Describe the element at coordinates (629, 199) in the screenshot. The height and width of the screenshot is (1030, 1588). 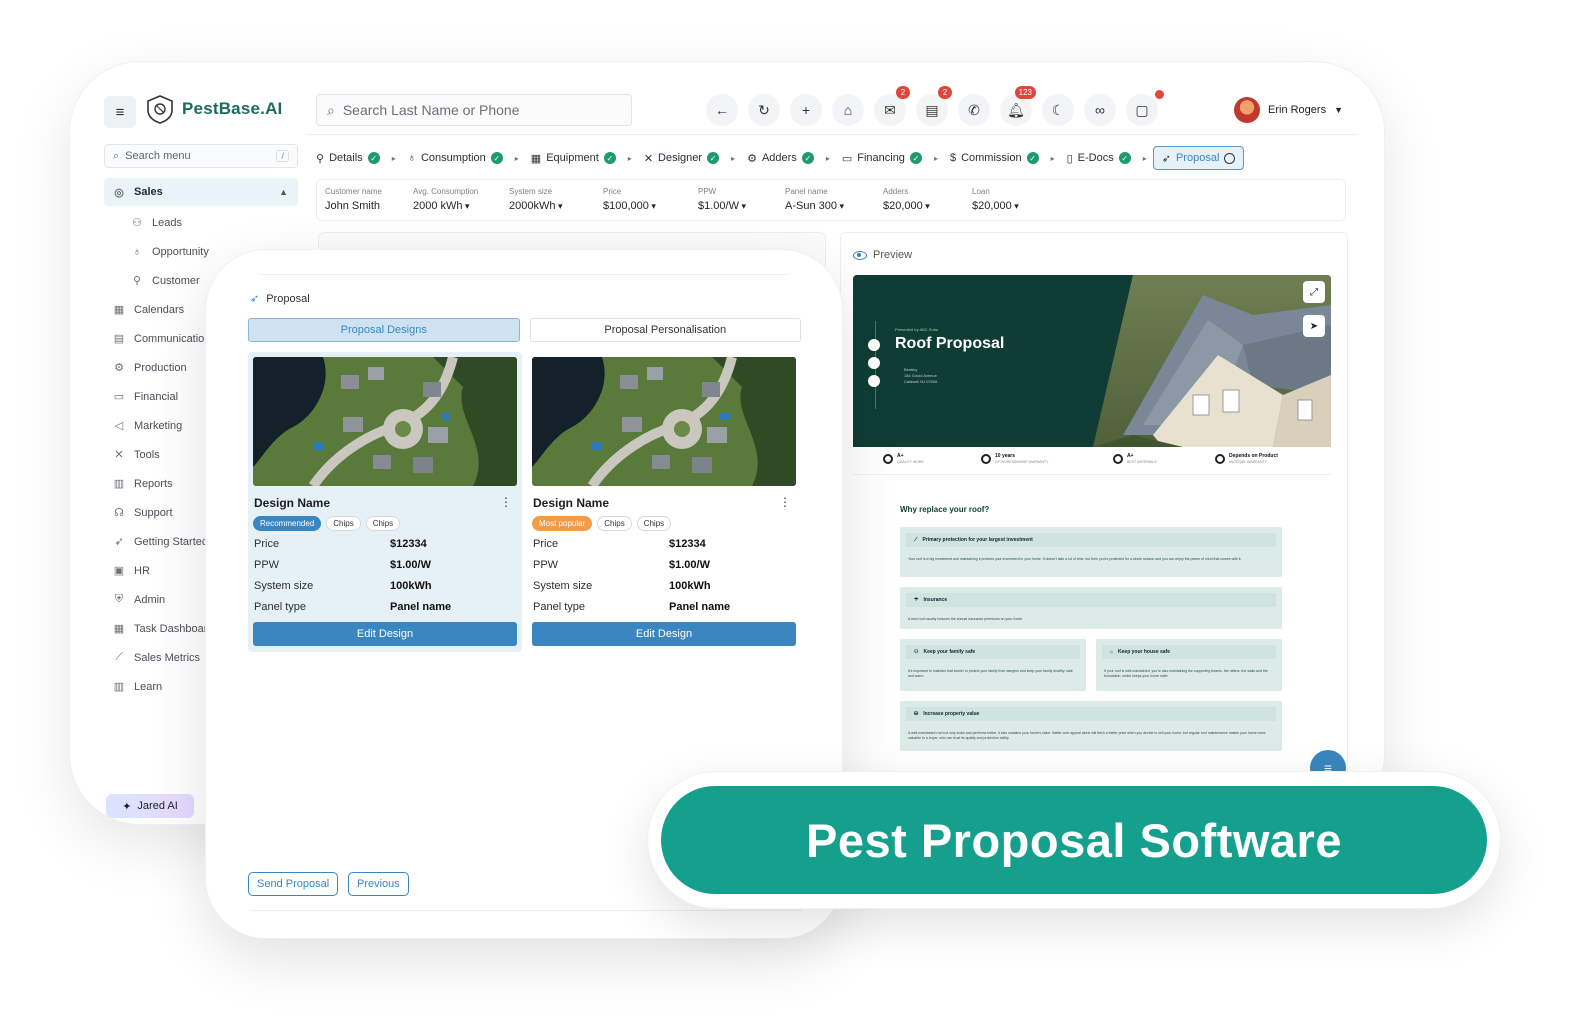
I see `summary-field: Price $100,000 ▾` at that location.